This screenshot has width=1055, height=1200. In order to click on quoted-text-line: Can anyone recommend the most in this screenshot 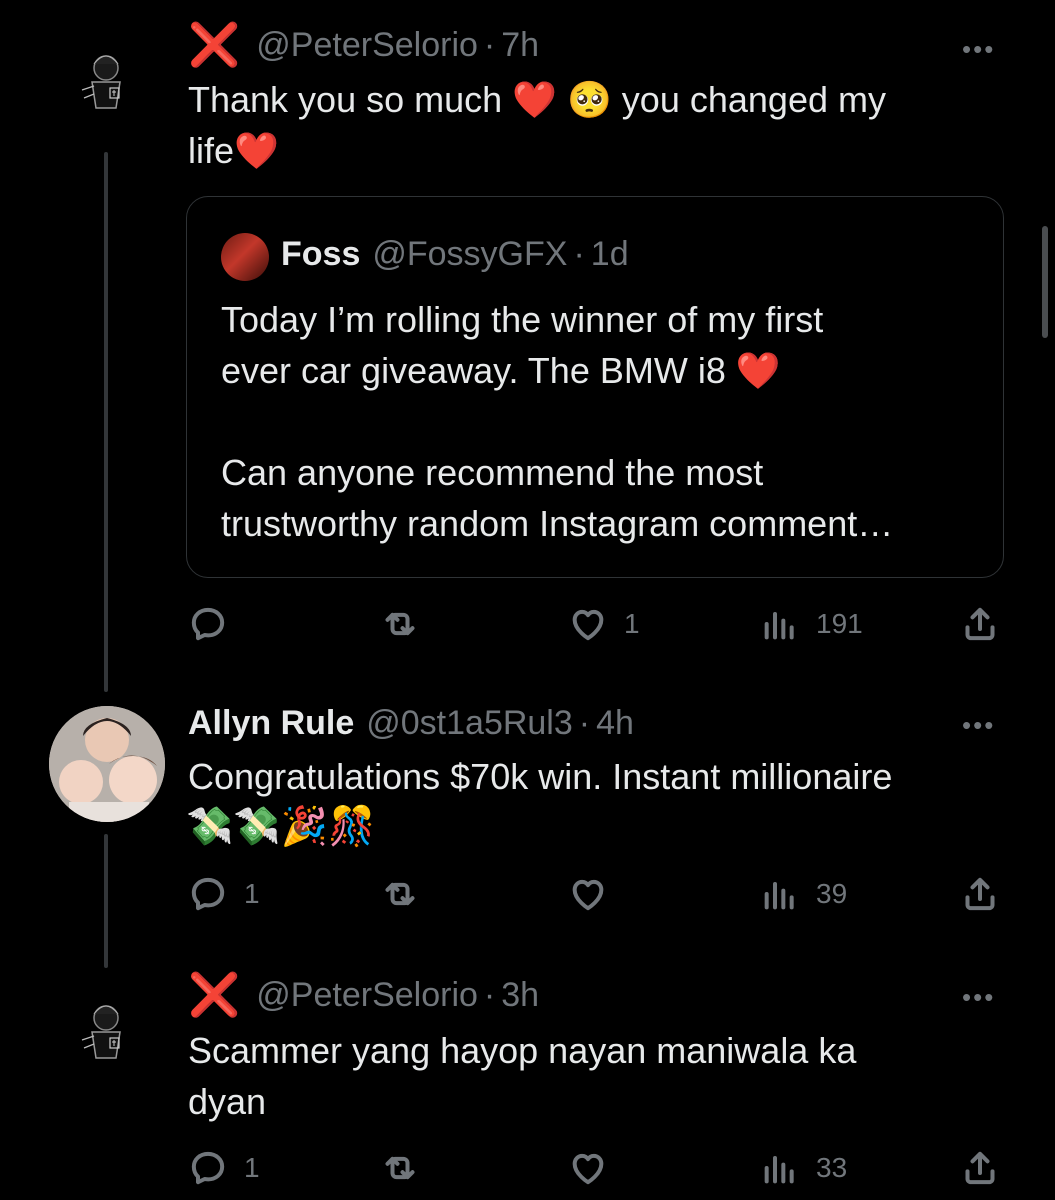, I will do `click(492, 472)`.